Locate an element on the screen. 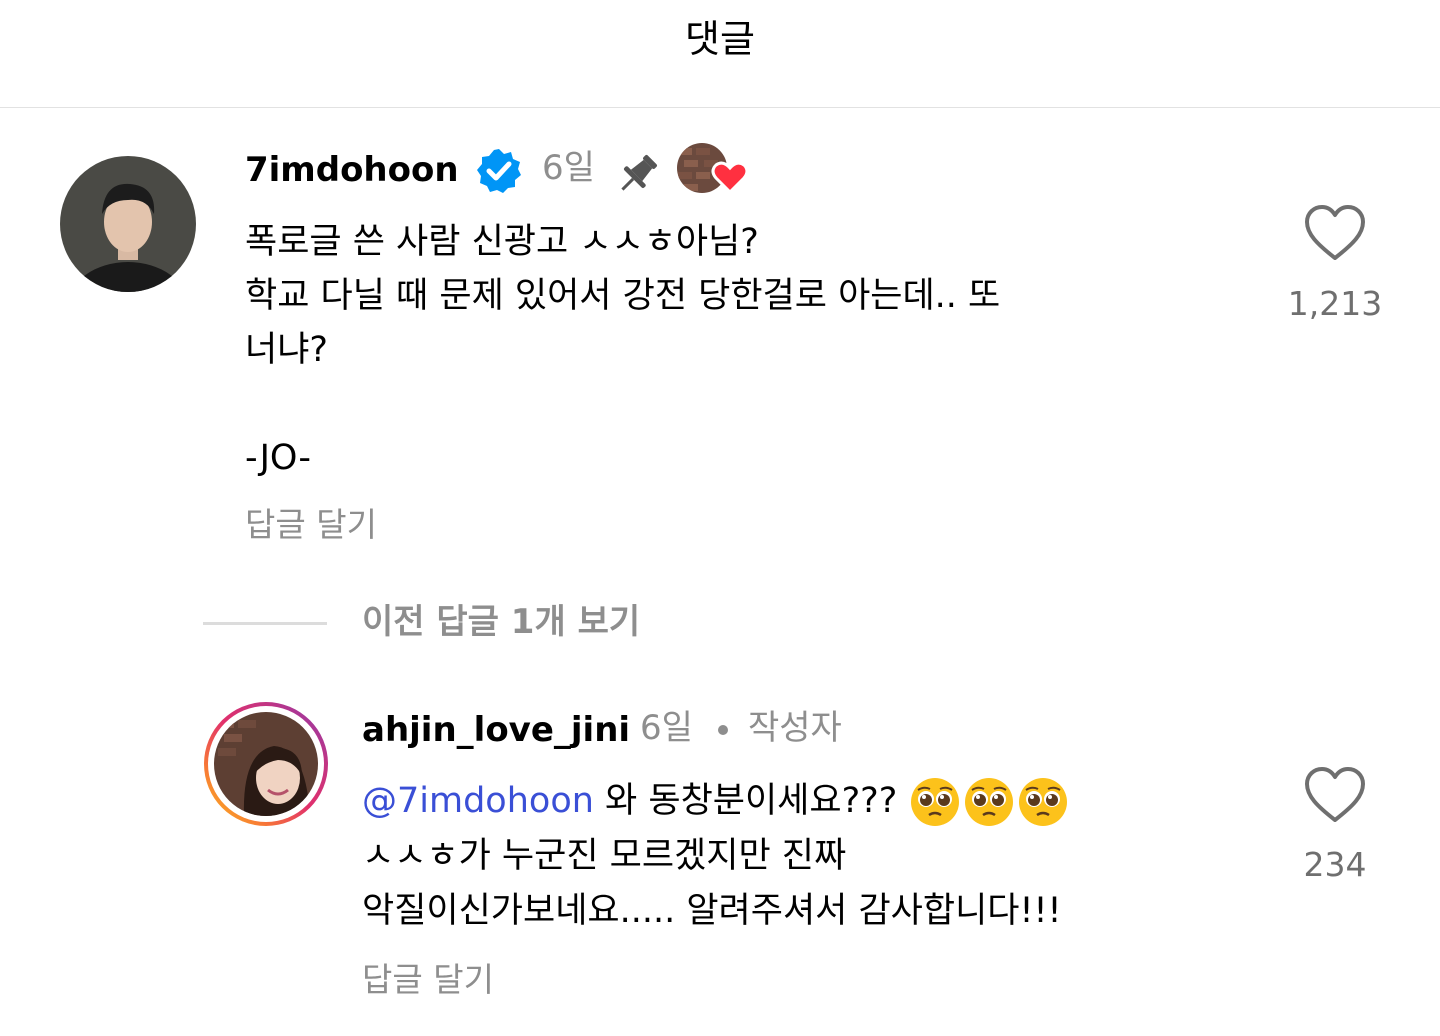 Image resolution: width=1440 pixels, height=1036 pixels. comment-username: 7imdohoon is located at coordinates (352, 170).